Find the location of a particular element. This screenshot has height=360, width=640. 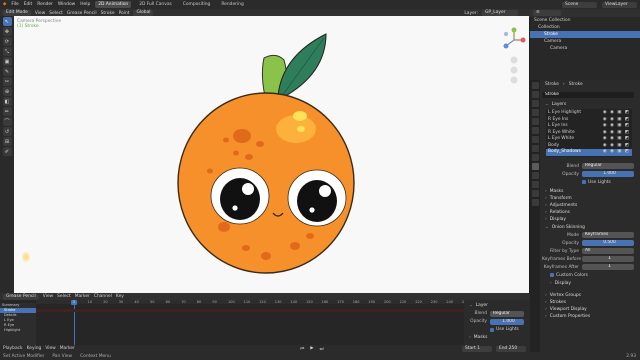

tool-button-8: ◧ is located at coordinates (7, 101).